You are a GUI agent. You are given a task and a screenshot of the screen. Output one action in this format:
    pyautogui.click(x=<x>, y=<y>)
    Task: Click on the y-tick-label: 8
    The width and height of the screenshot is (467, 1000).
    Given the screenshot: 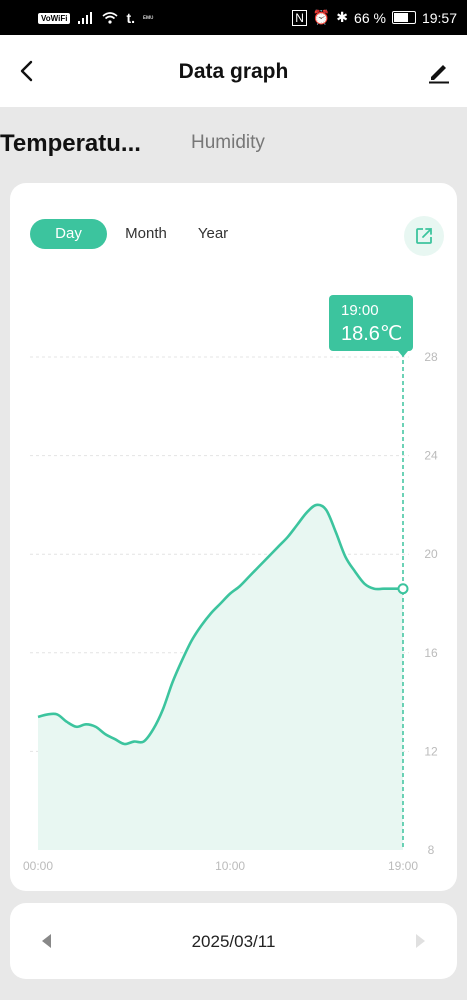 What is the action you would take?
    pyautogui.click(x=431, y=850)
    